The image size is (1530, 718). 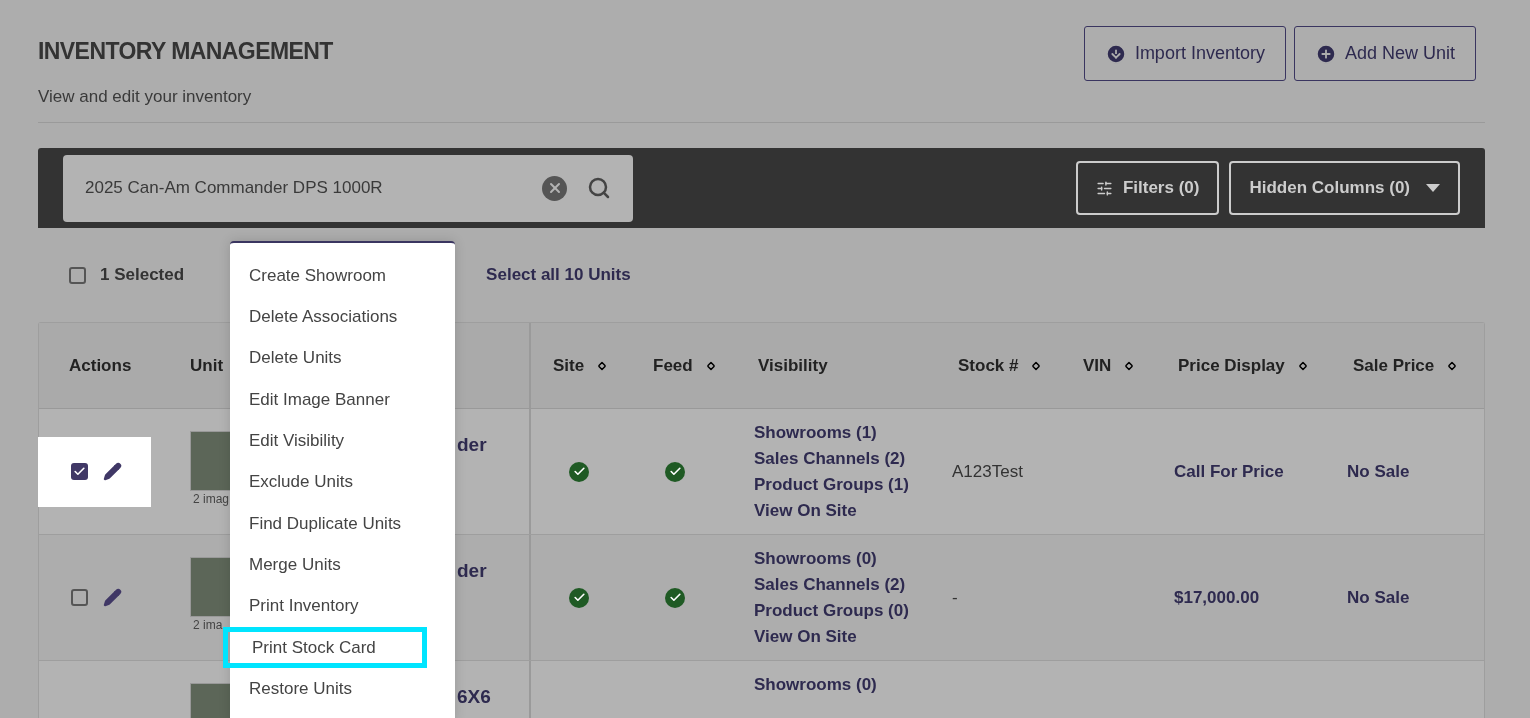 I want to click on menu-item: Edit Image Banner, so click(x=342, y=399).